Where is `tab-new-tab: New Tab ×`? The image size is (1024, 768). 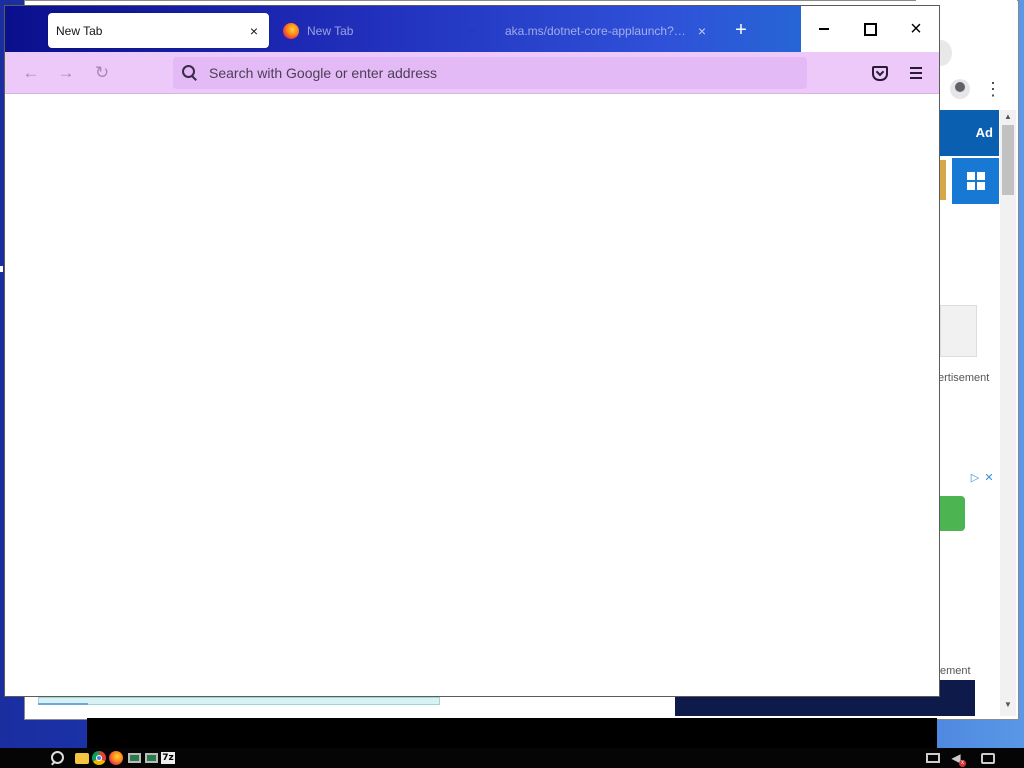
tab-new-tab: New Tab × is located at coordinates (381, 30).